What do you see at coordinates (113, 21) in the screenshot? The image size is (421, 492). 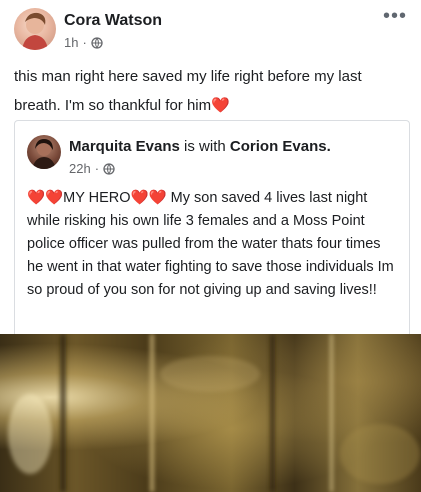 I see `post-author-name: Cora Watson` at bounding box center [113, 21].